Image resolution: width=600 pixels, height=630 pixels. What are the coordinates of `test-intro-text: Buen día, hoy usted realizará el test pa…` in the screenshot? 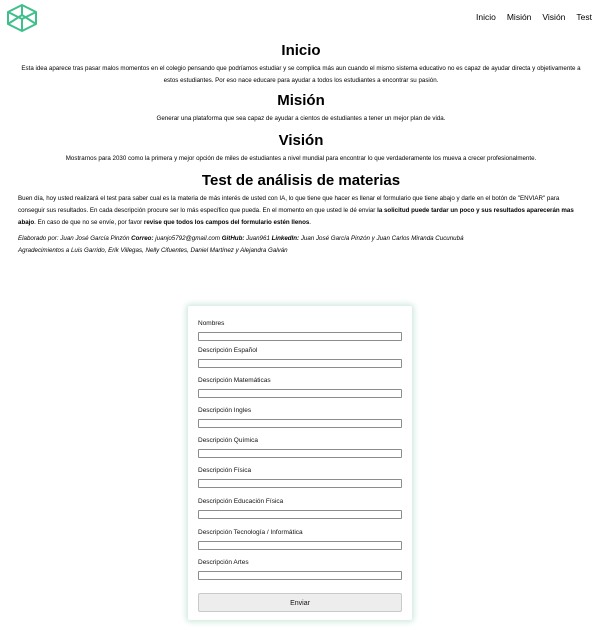 It's located at (301, 210).